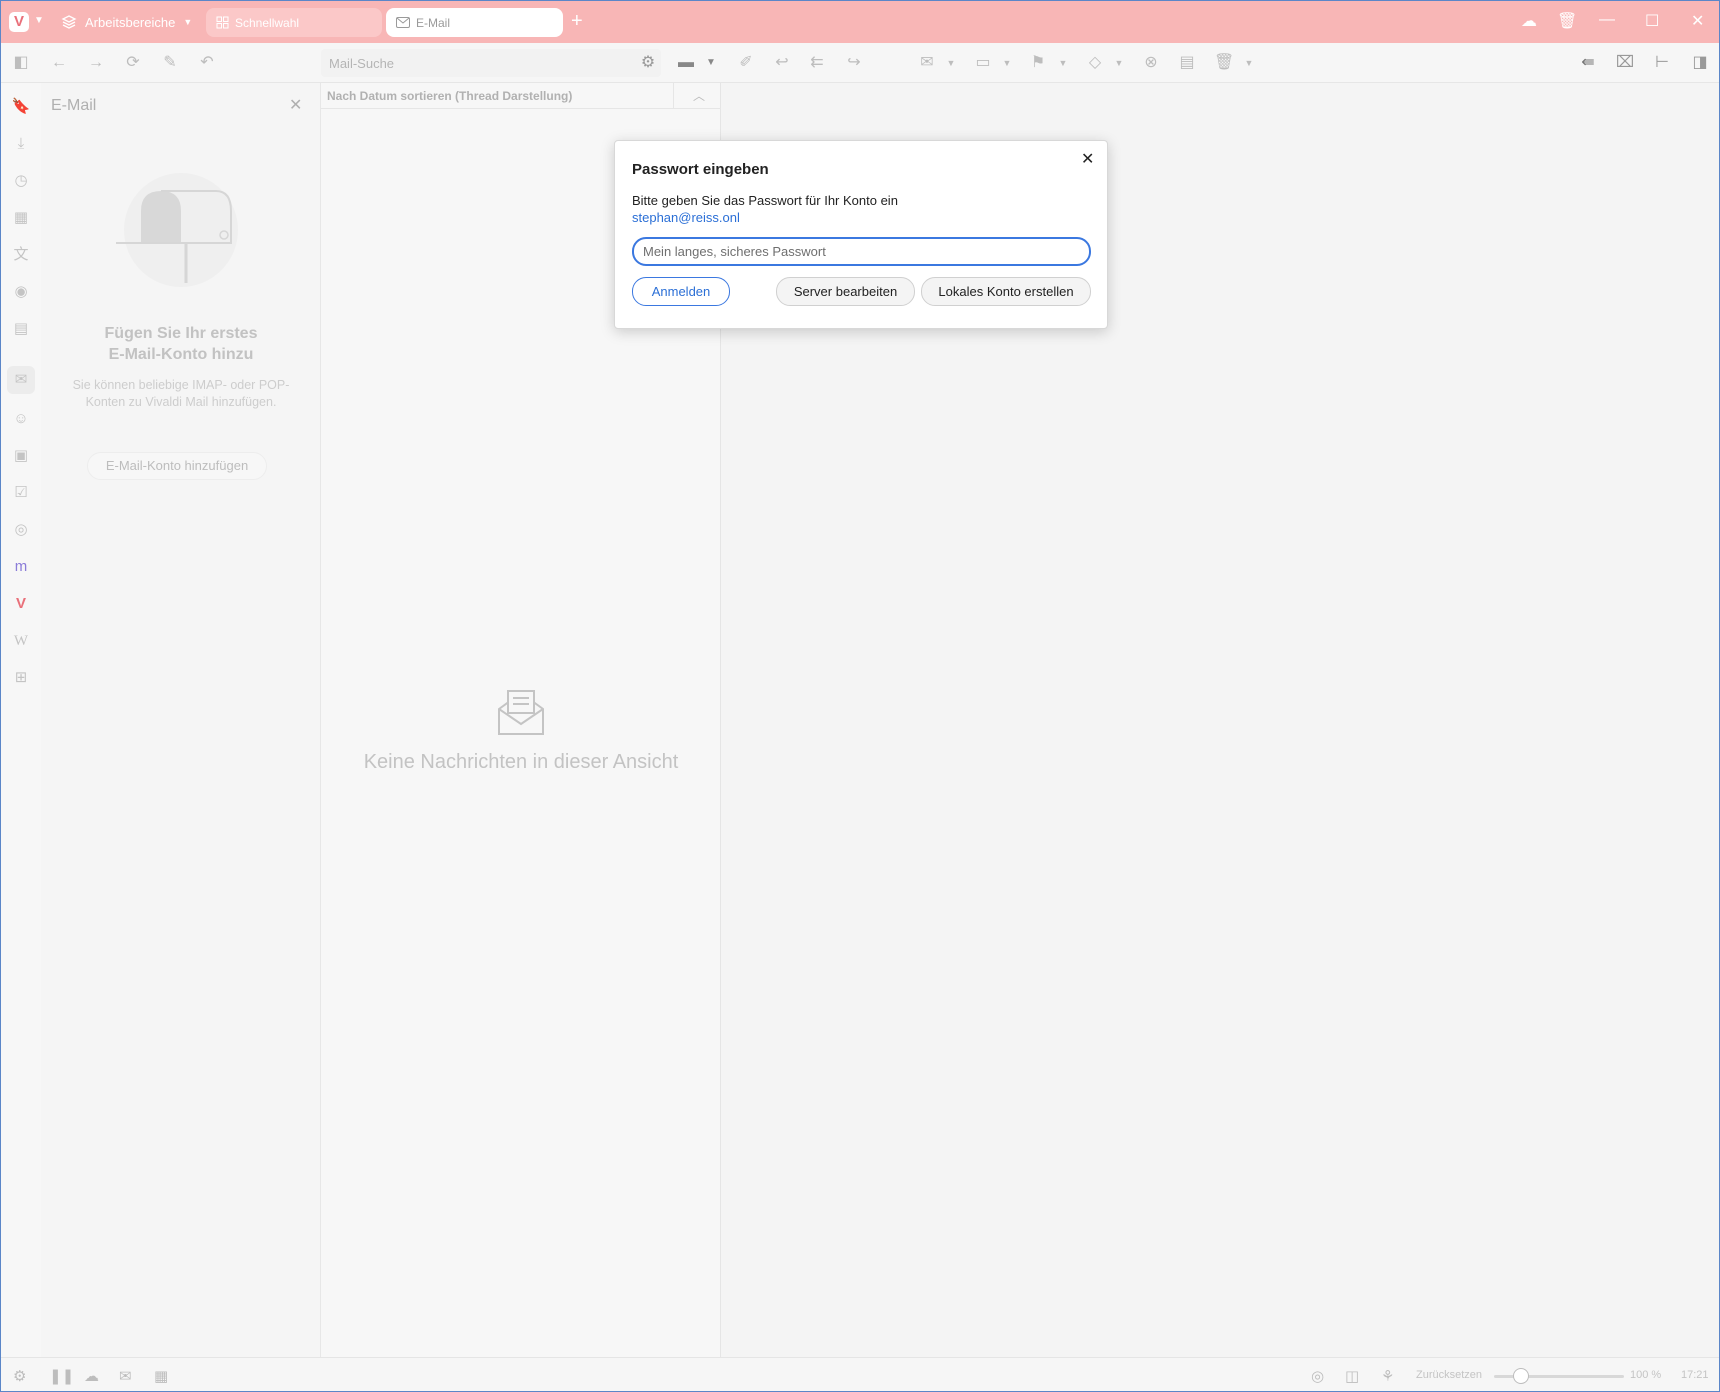 The image size is (1720, 1392). What do you see at coordinates (817, 63) in the screenshot?
I see `reply-all-icon: ⇇` at bounding box center [817, 63].